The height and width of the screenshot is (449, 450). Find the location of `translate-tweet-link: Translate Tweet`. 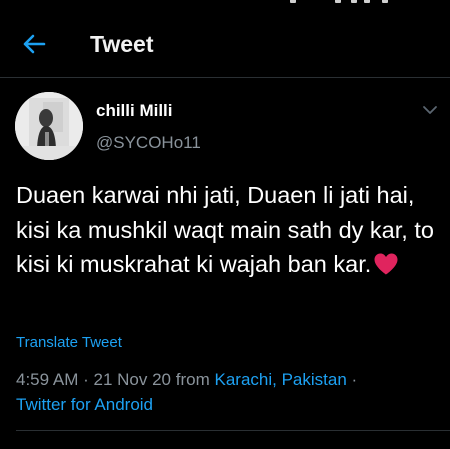

translate-tweet-link: Translate Tweet is located at coordinates (69, 343).